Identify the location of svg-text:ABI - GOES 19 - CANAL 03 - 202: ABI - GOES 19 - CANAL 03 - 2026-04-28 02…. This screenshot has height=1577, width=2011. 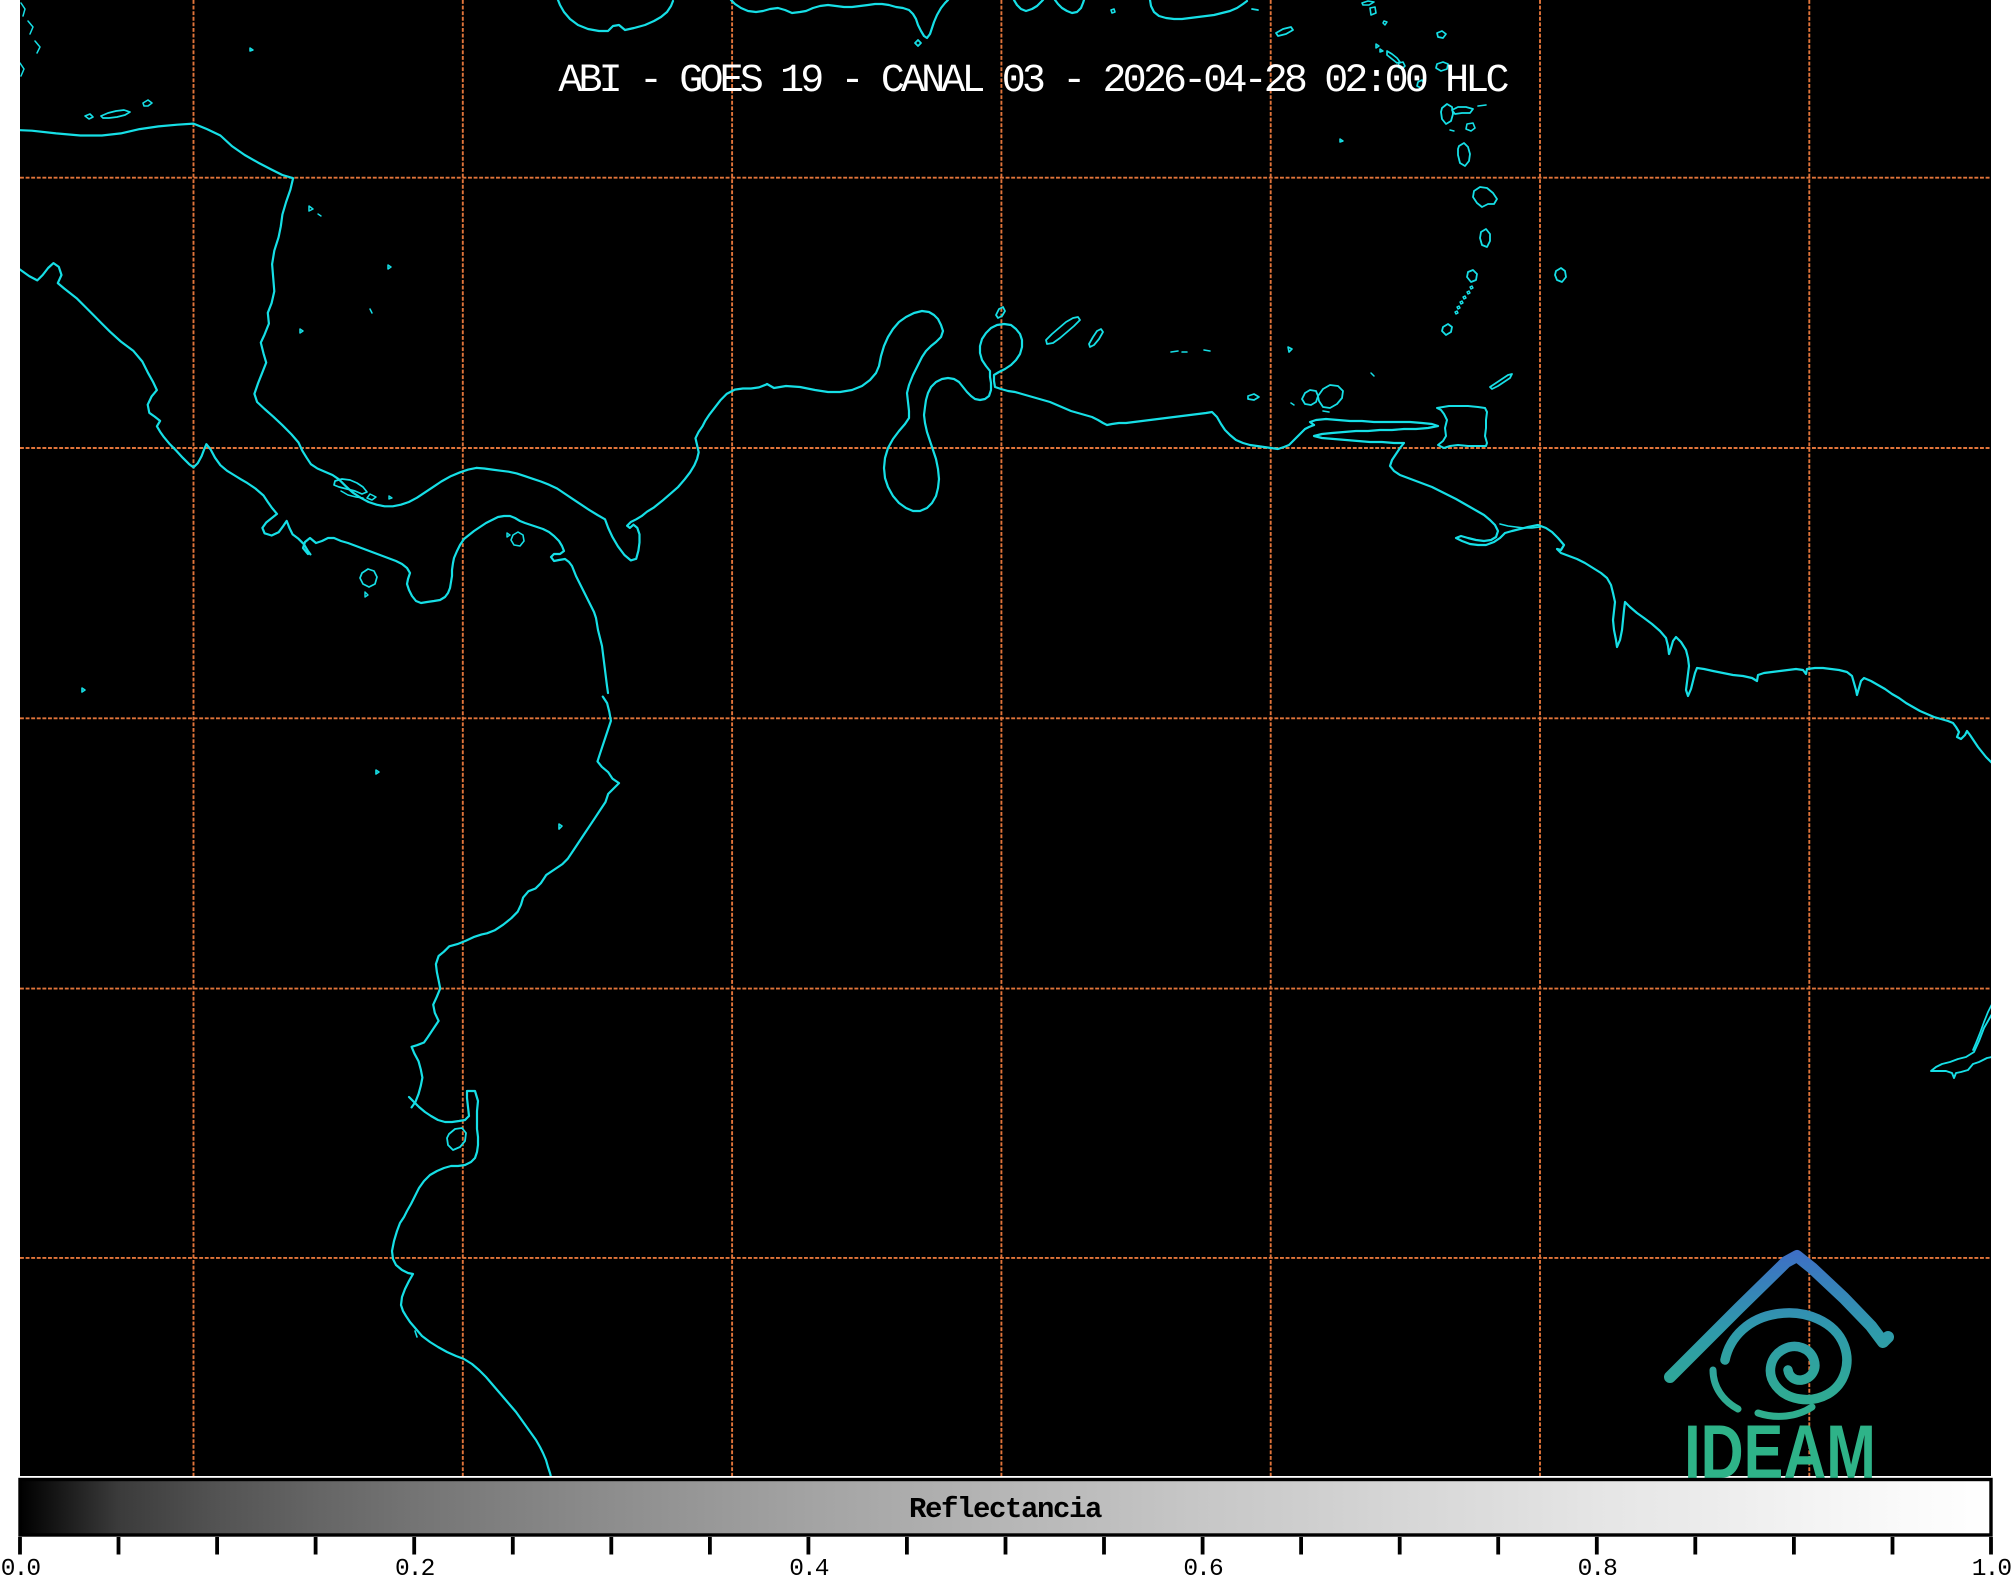
(1033, 81).